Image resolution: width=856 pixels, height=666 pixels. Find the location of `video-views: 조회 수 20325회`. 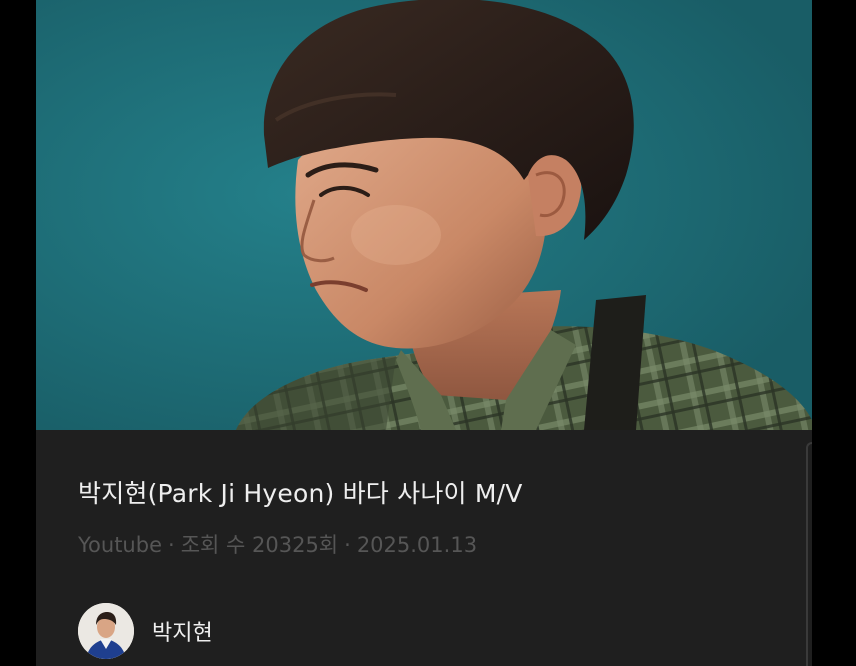

video-views: 조회 수 20325회 is located at coordinates (259, 545).